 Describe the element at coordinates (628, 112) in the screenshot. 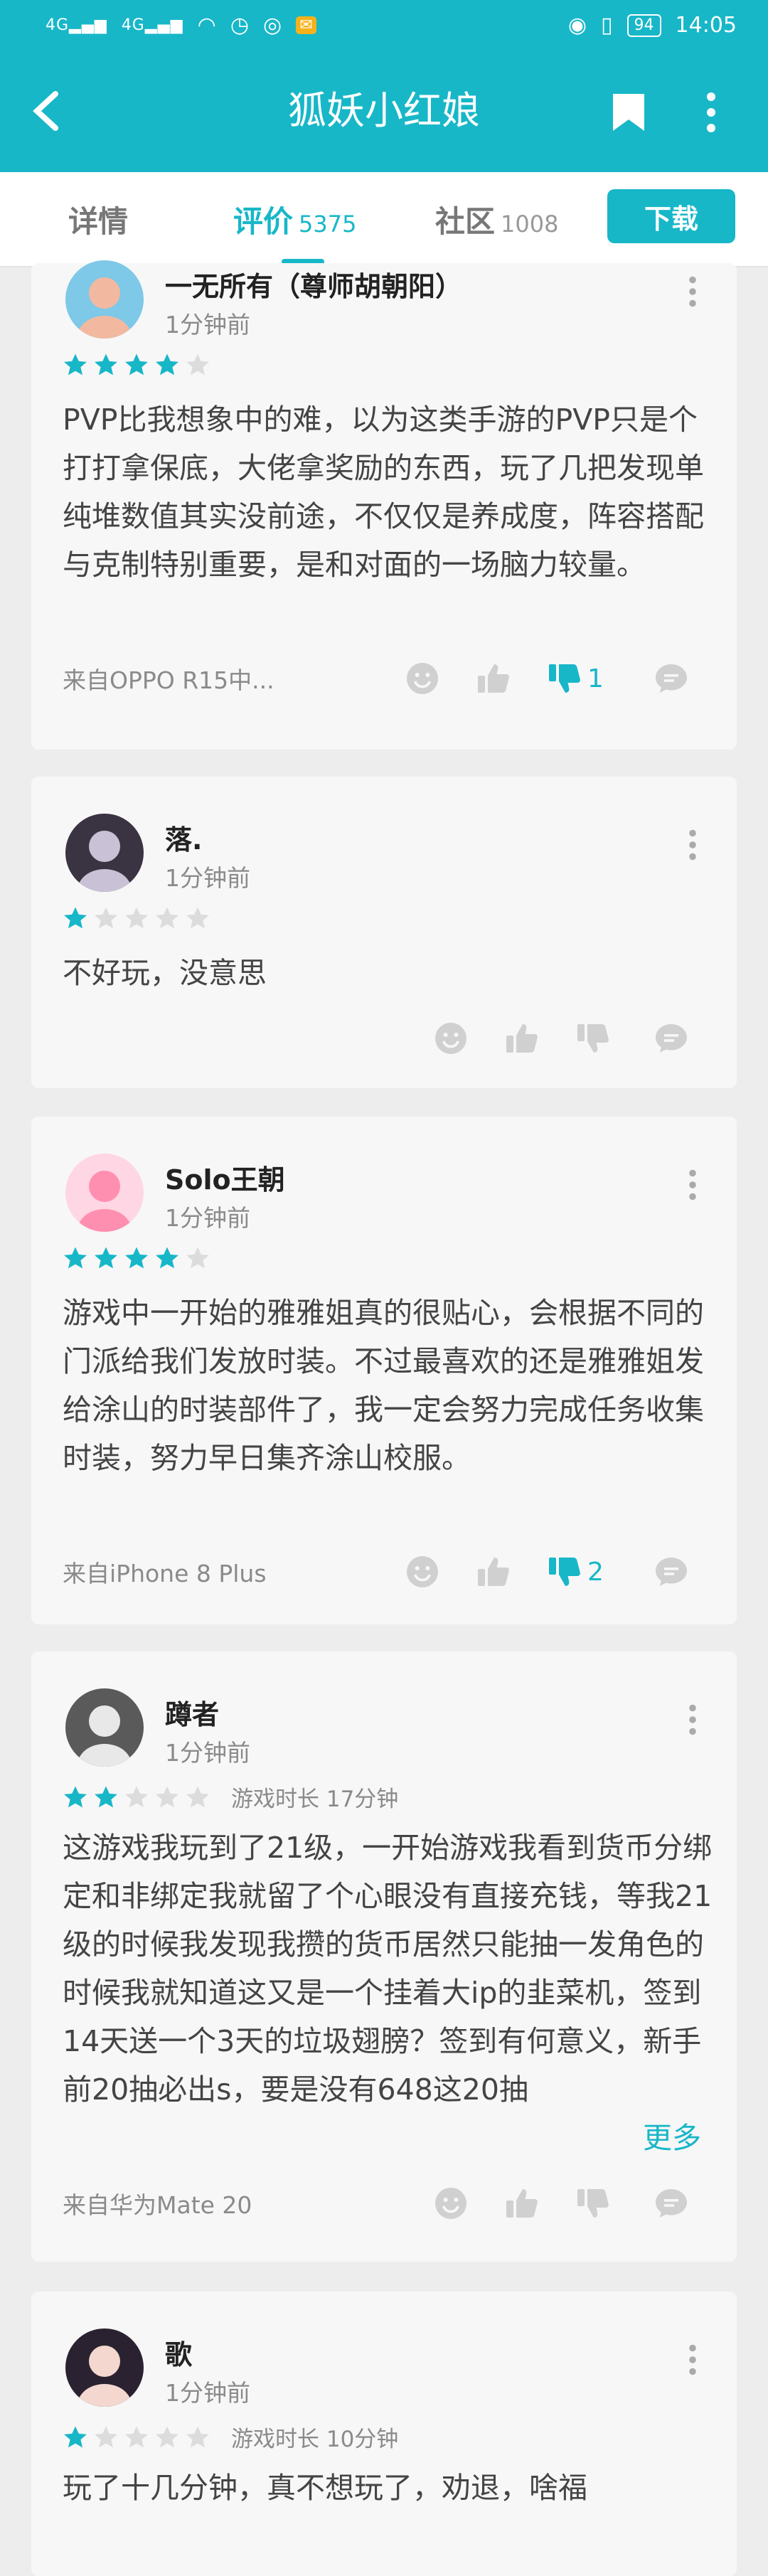

I see `bookmark-icon` at that location.